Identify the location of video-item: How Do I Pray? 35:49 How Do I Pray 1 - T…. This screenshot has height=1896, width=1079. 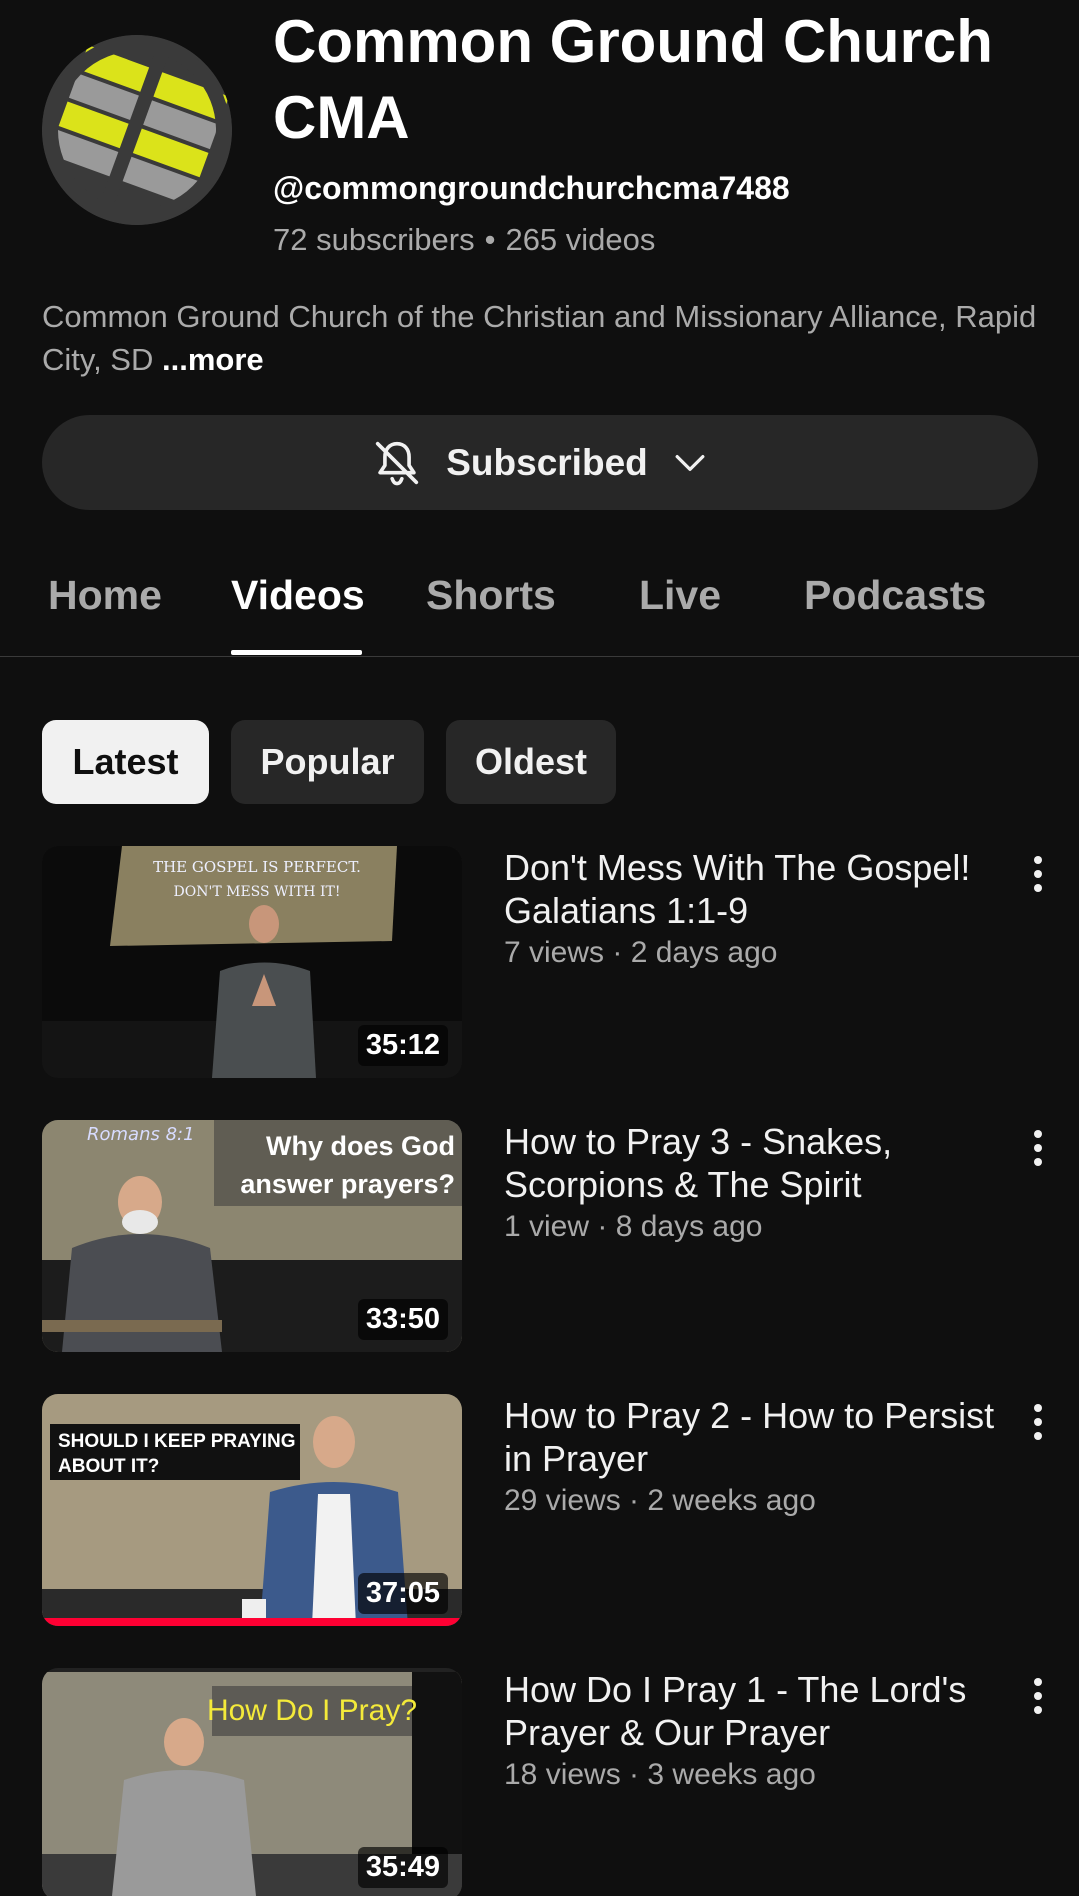
(539, 1782).